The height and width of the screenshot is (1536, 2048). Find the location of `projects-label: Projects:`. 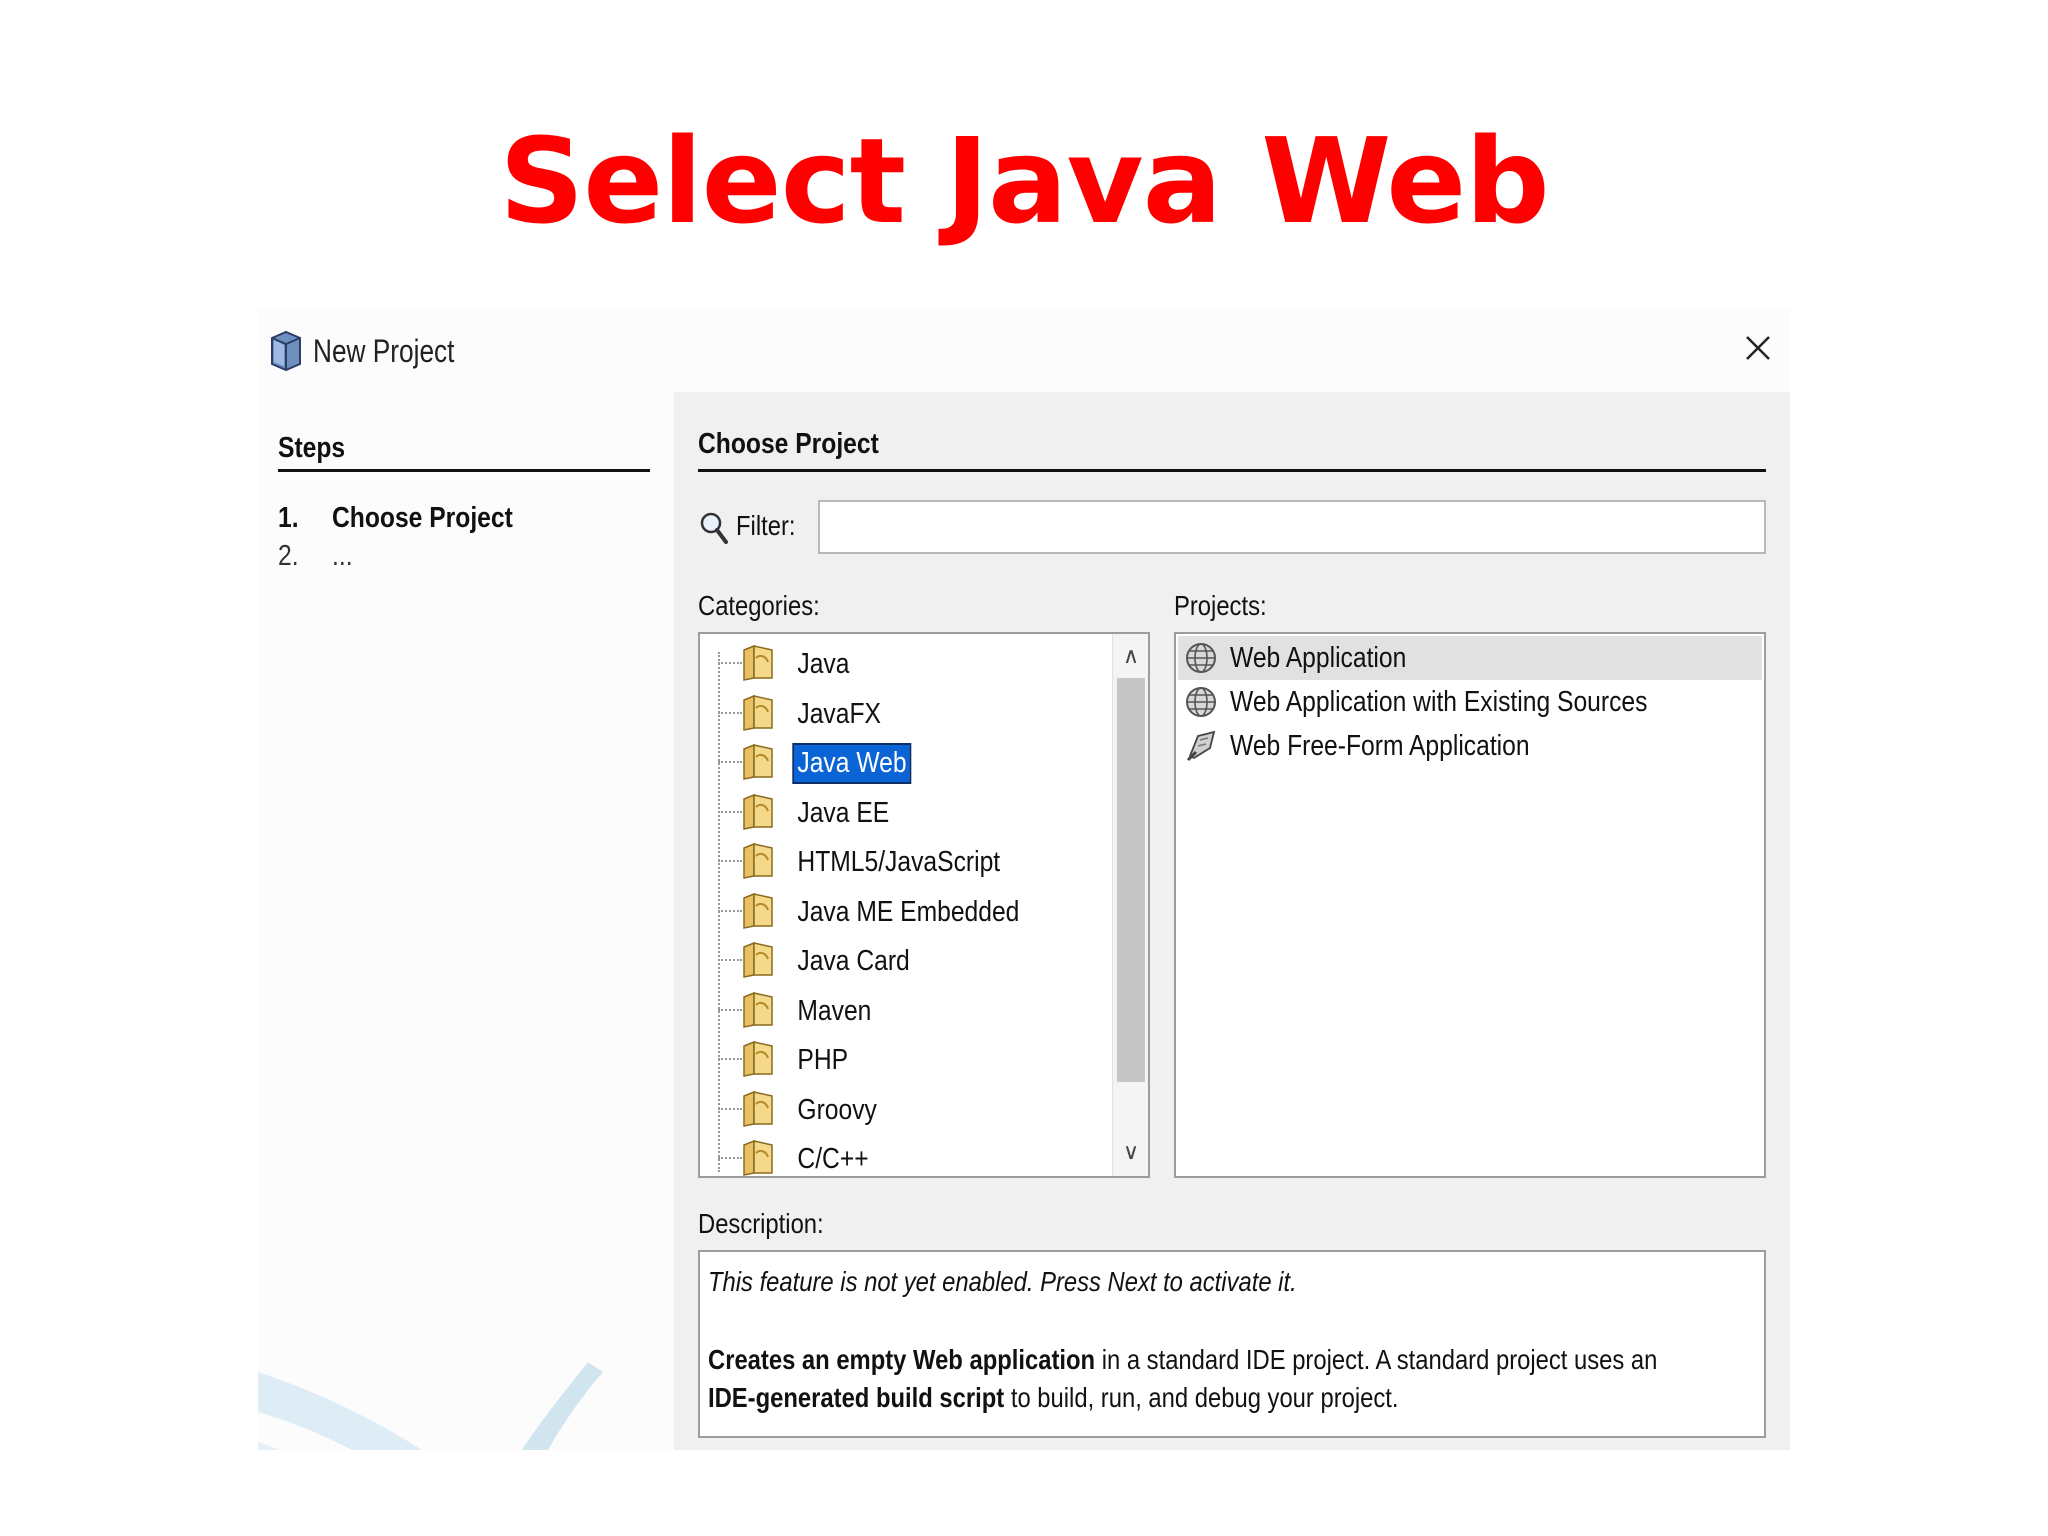

projects-label: Projects: is located at coordinates (1220, 605).